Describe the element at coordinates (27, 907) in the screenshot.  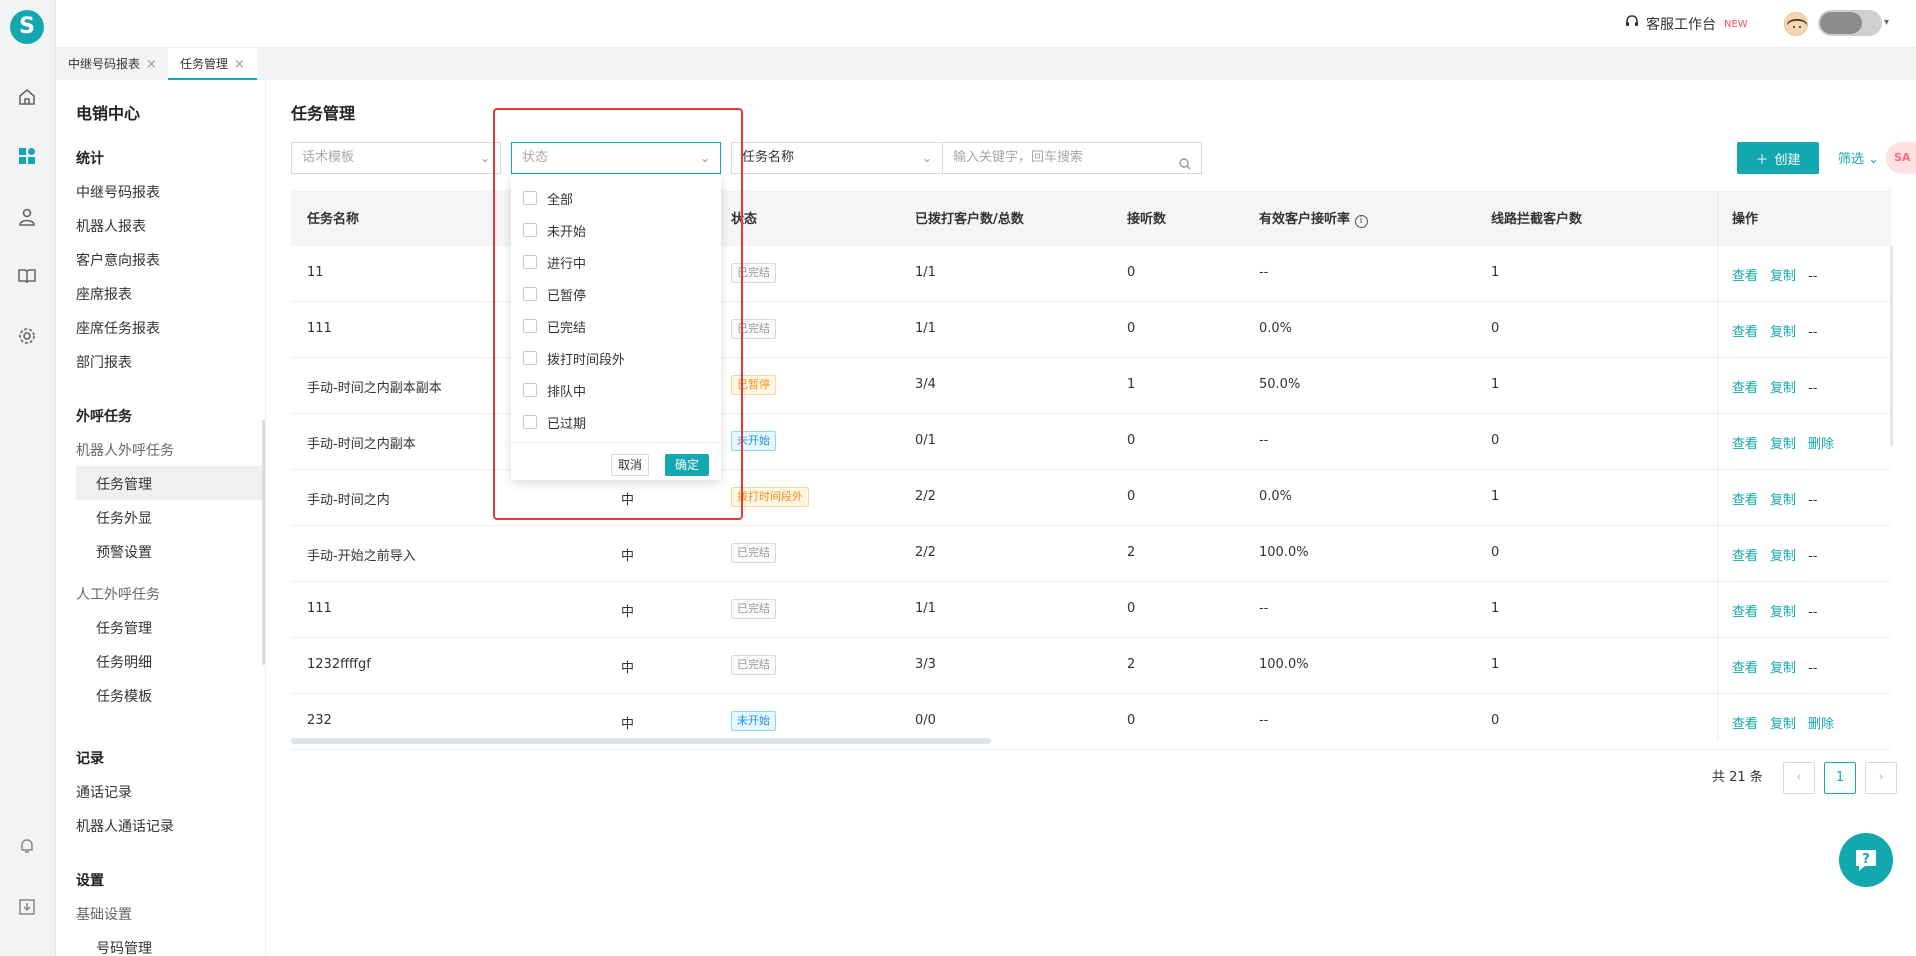
I see `download-icon` at that location.